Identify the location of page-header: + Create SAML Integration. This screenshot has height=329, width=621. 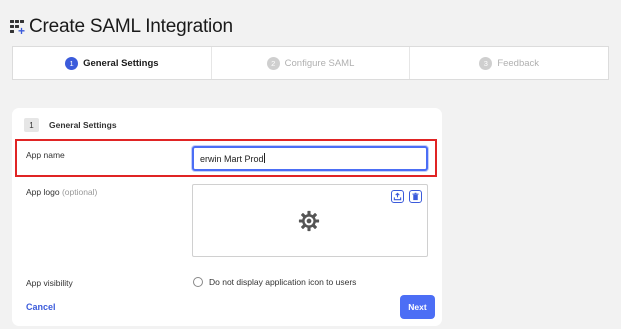
(121, 27).